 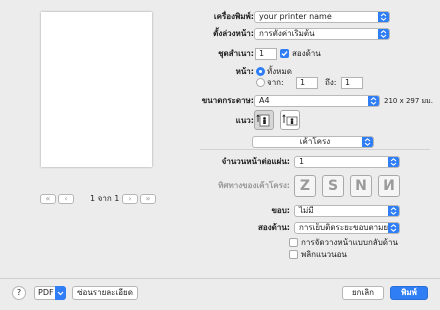 I want to click on layout-n-icon: N, so click(x=361, y=186).